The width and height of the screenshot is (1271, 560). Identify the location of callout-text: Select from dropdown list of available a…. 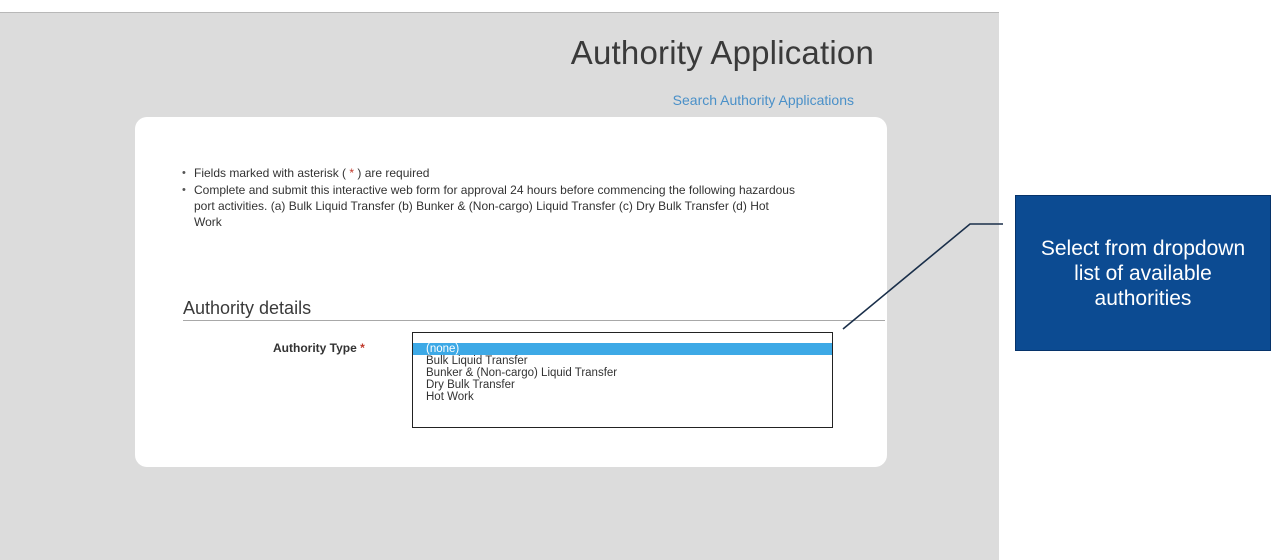
(1143, 273).